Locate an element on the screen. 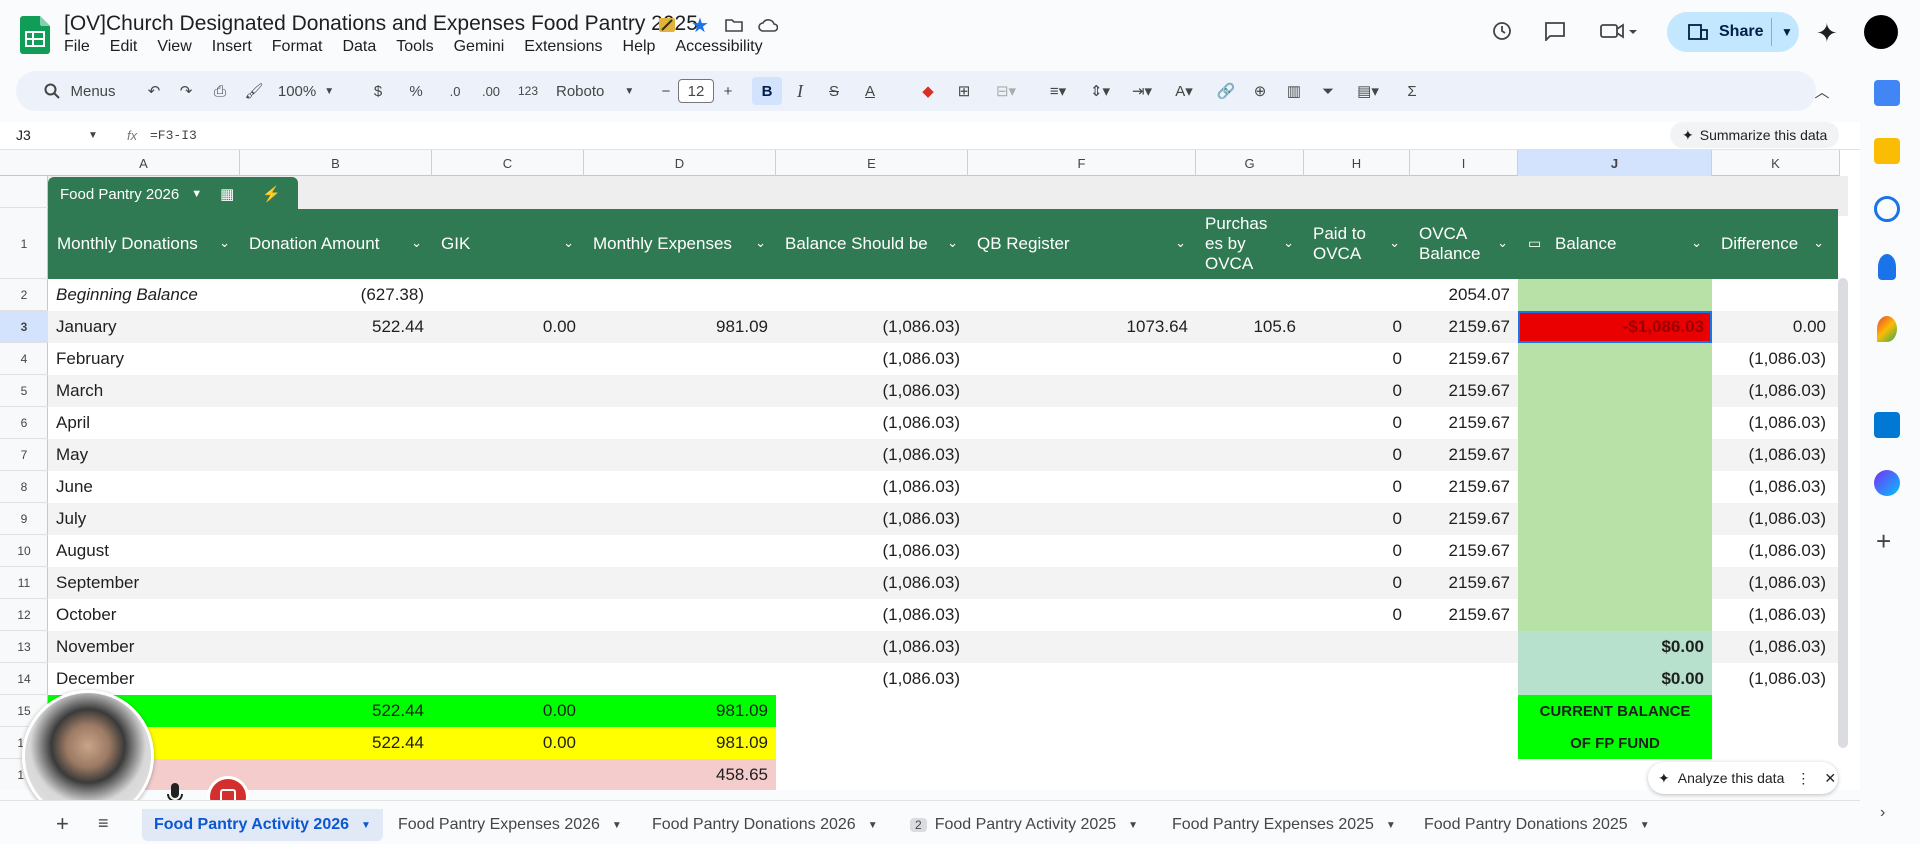 This screenshot has height=844, width=1920. cell-h8: 0 is located at coordinates (1357, 487).